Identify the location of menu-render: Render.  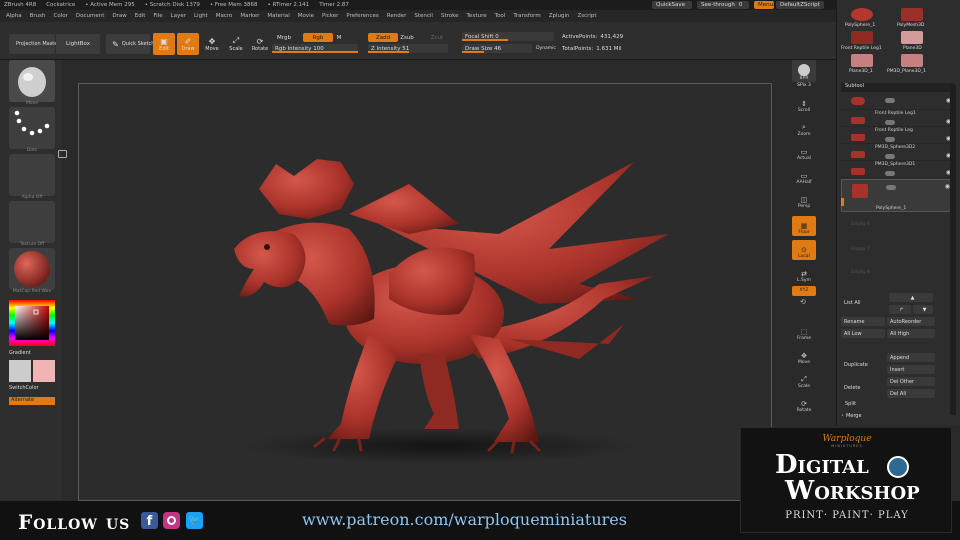
(397, 16).